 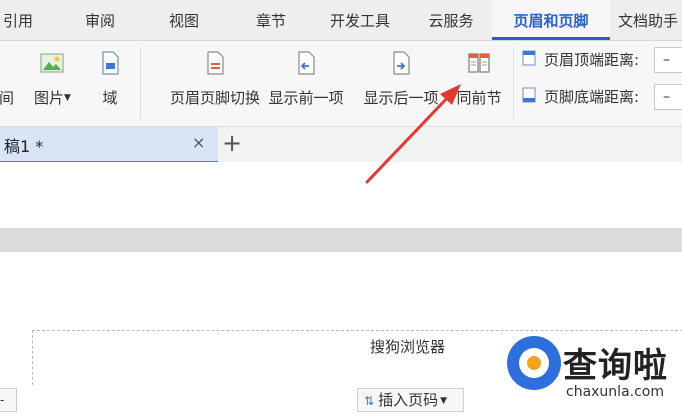 I want to click on tab-developer-tools: 开发工具, so click(x=360, y=20).